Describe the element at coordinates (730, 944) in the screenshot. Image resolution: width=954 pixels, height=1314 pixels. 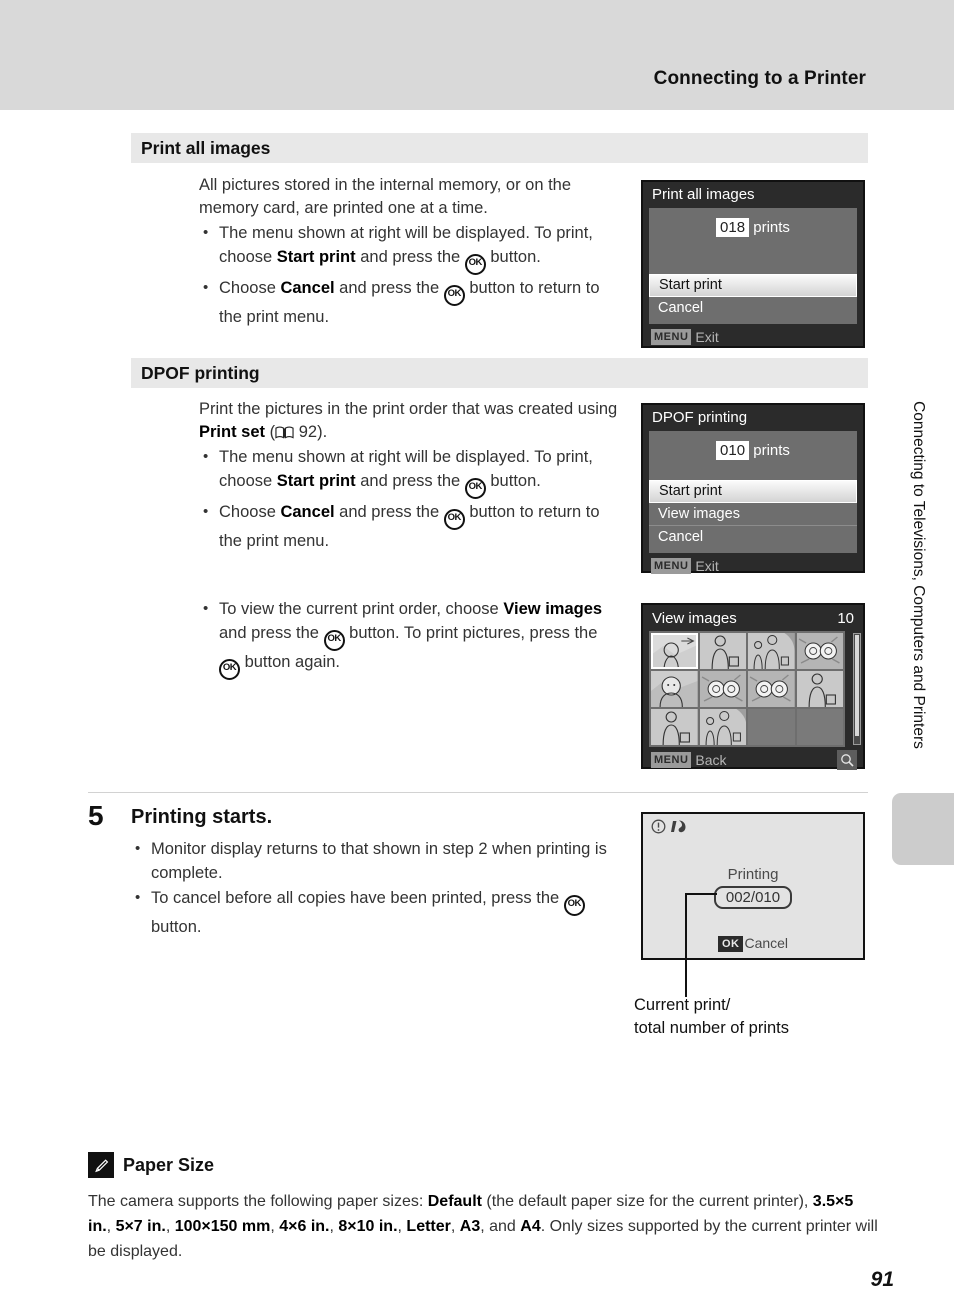
I see `ok-button-badge: OK` at that location.